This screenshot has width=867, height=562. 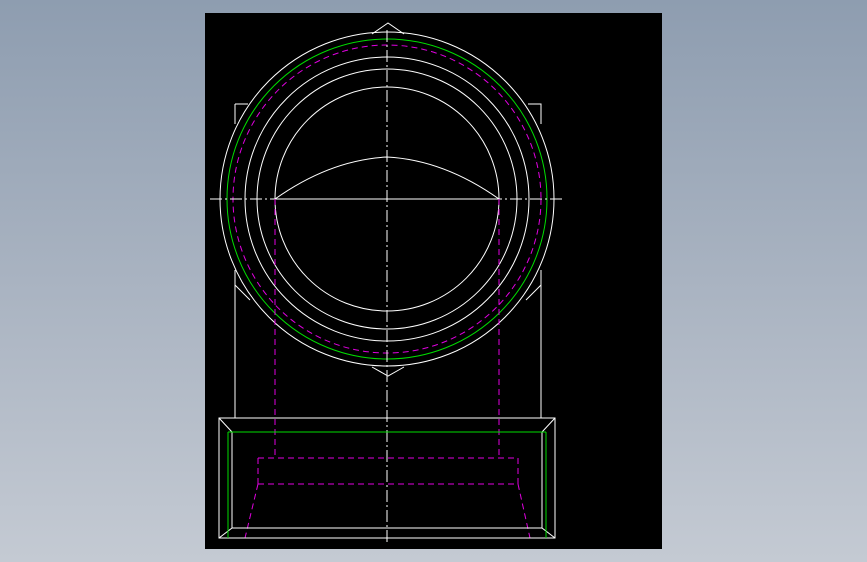 What do you see at coordinates (524, 511) in the screenshot?
I see `hidden-right-taper` at bounding box center [524, 511].